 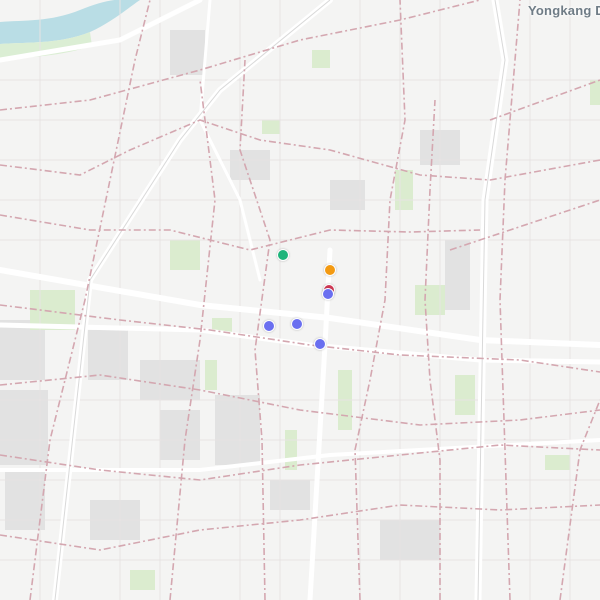 I want to click on place-label-yongkang: Yongkang D, so click(x=564, y=10).